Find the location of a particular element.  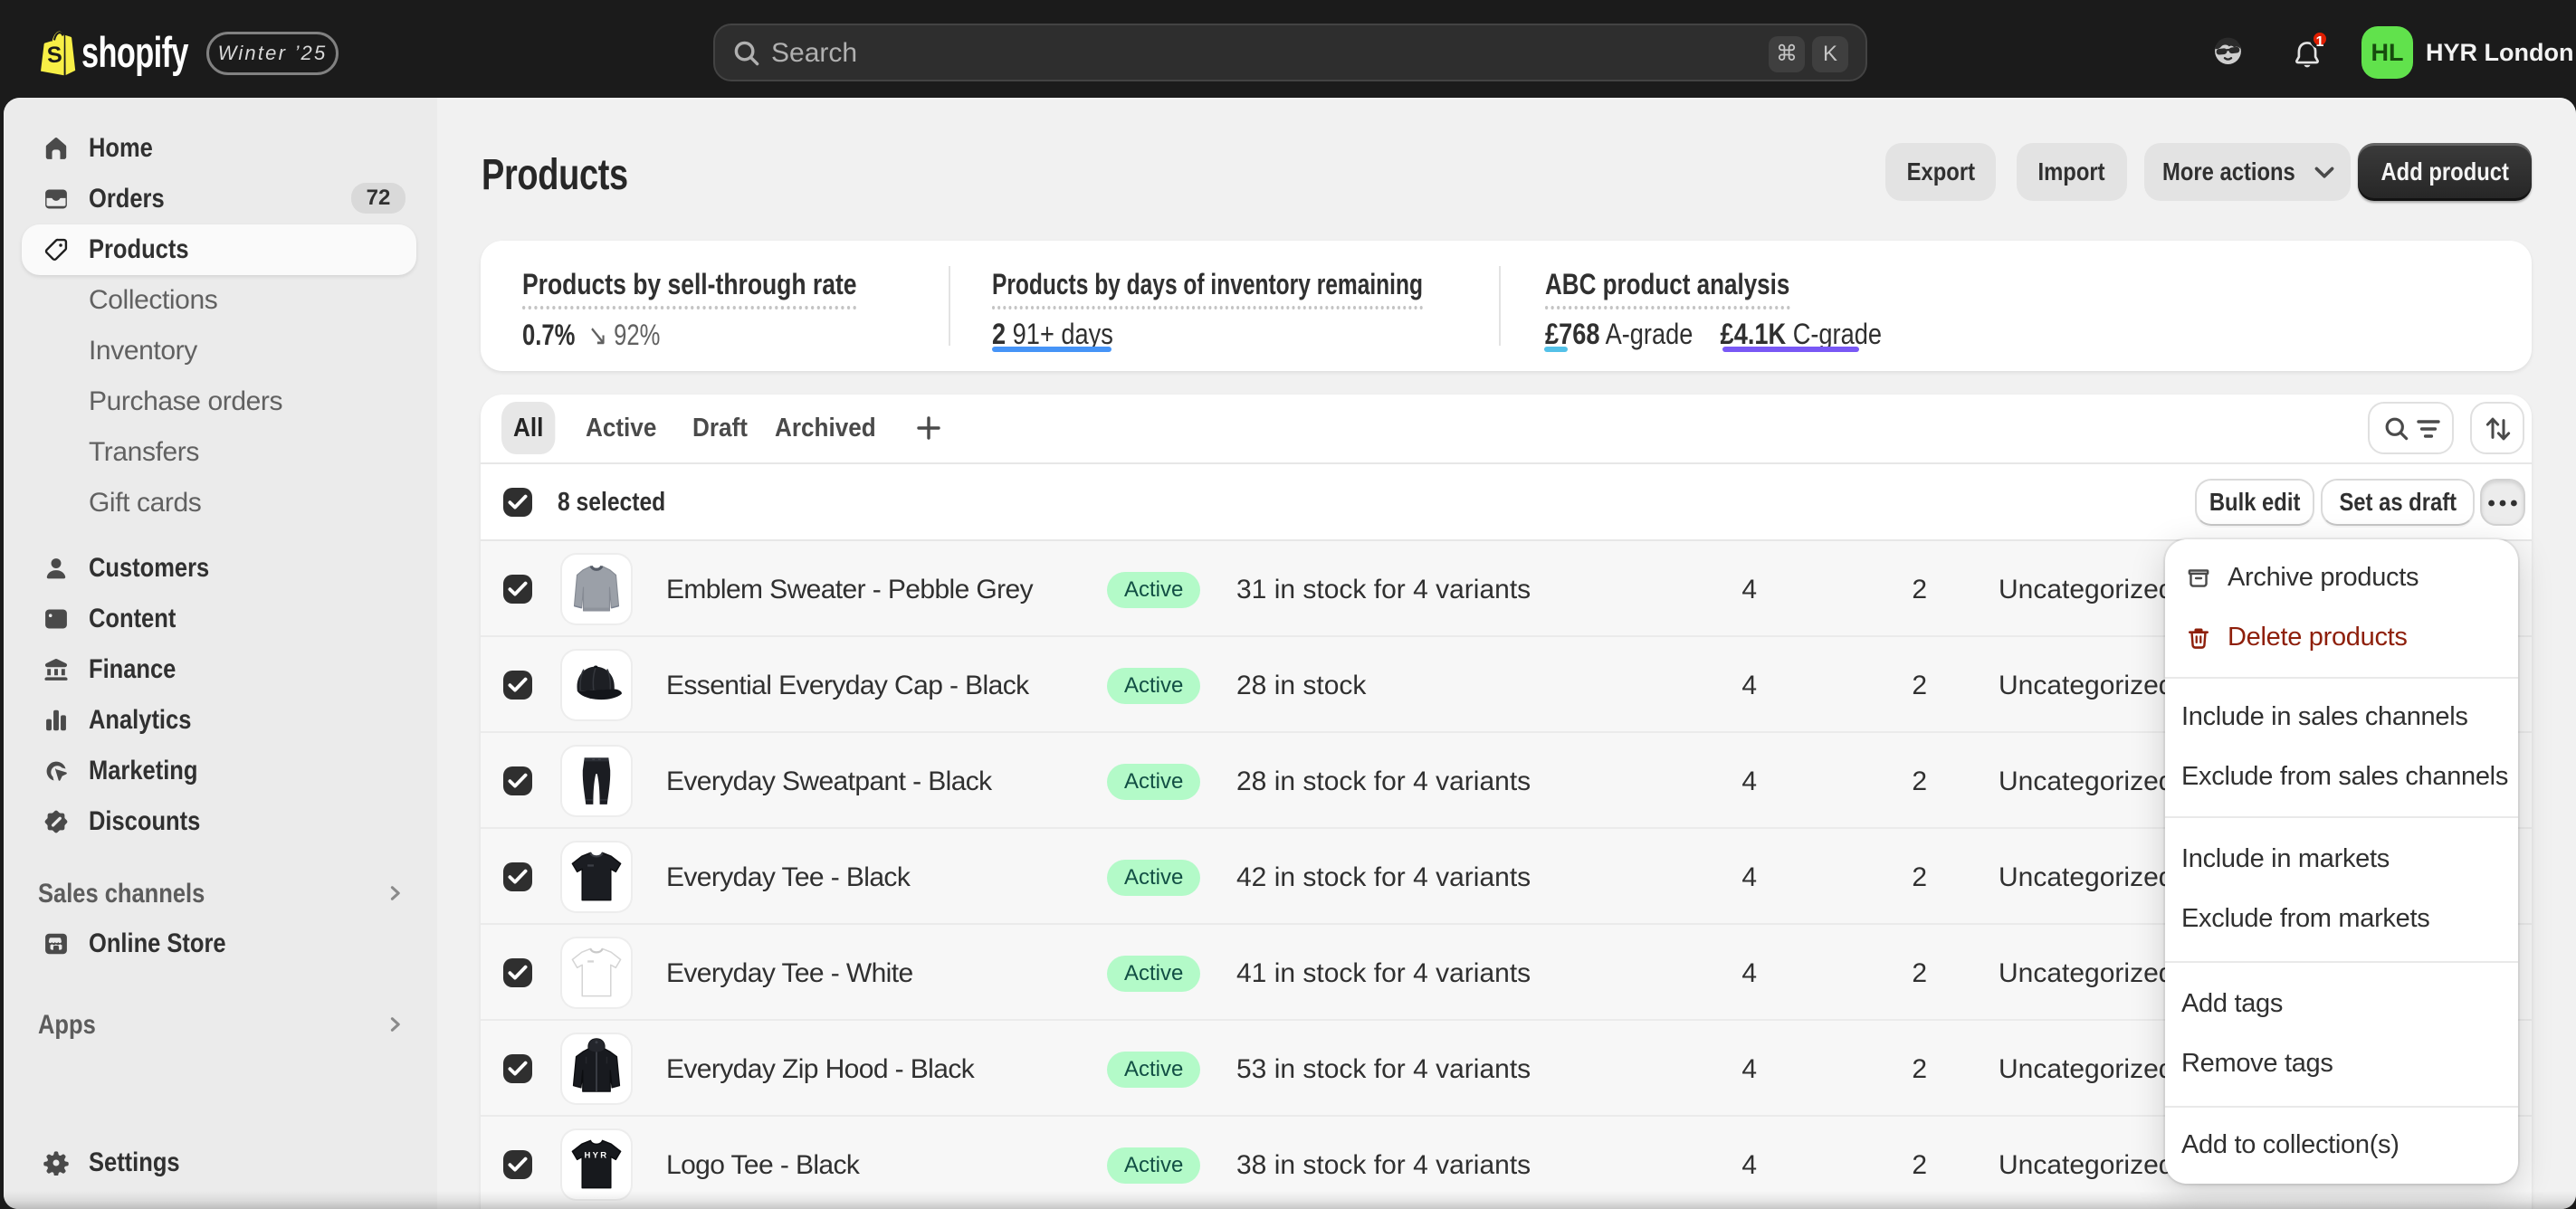

svg-text: S is located at coordinates (55, 55).